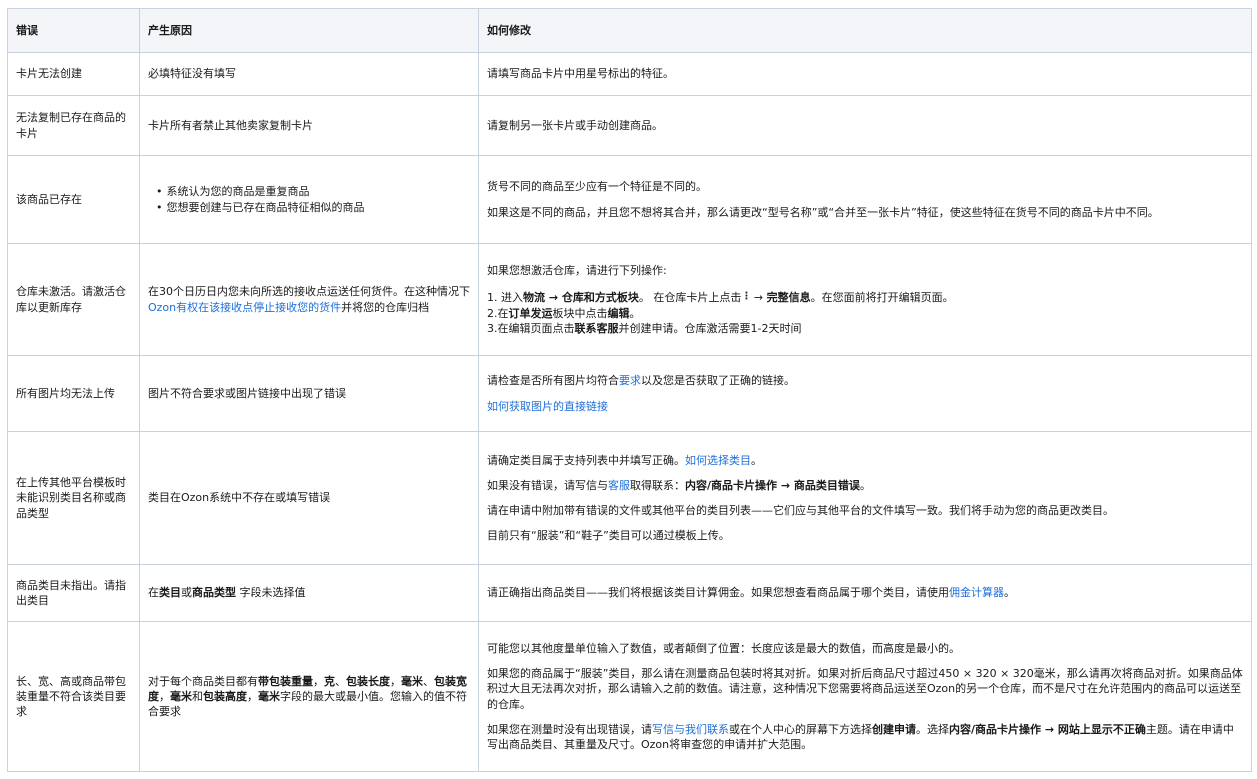 The height and width of the screenshot is (779, 1257). What do you see at coordinates (285, 681) in the screenshot?
I see `cause-bold: 带包装重量` at bounding box center [285, 681].